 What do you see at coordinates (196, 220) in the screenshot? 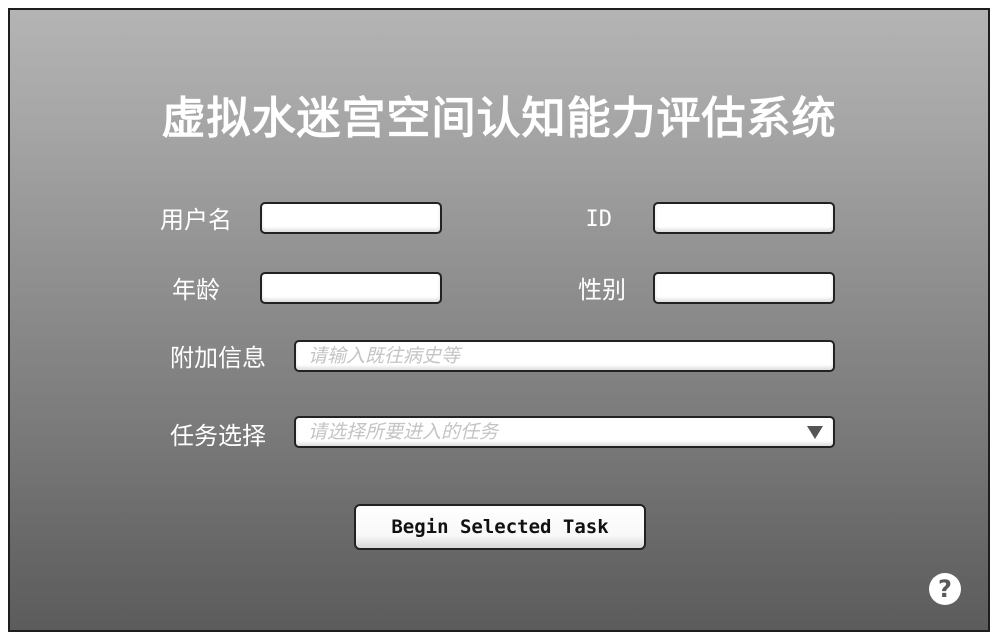
I see `username-label: 用户名` at bounding box center [196, 220].